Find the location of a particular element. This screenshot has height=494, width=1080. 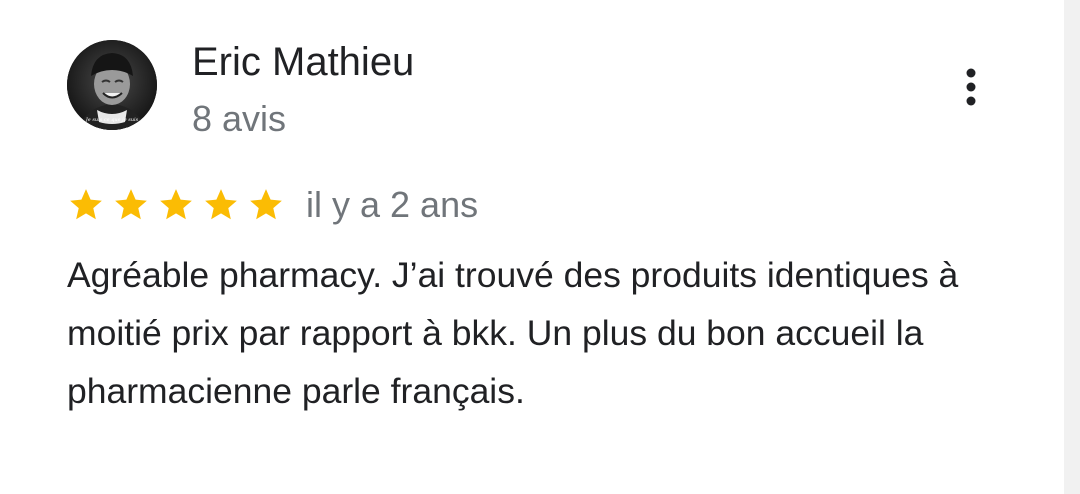

rating-row: il y a 2 ans is located at coordinates (272, 205).